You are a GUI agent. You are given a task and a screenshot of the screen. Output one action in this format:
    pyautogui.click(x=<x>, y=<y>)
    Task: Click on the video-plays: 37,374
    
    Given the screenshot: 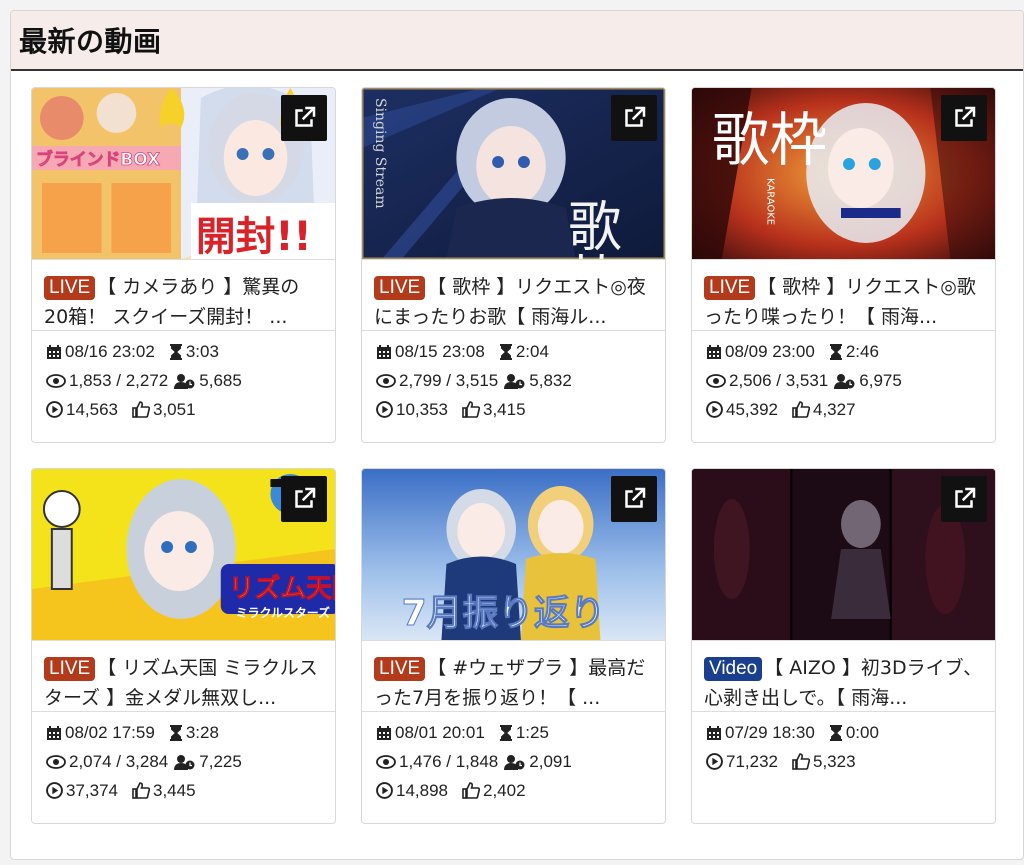 What is the action you would take?
    pyautogui.click(x=92, y=790)
    